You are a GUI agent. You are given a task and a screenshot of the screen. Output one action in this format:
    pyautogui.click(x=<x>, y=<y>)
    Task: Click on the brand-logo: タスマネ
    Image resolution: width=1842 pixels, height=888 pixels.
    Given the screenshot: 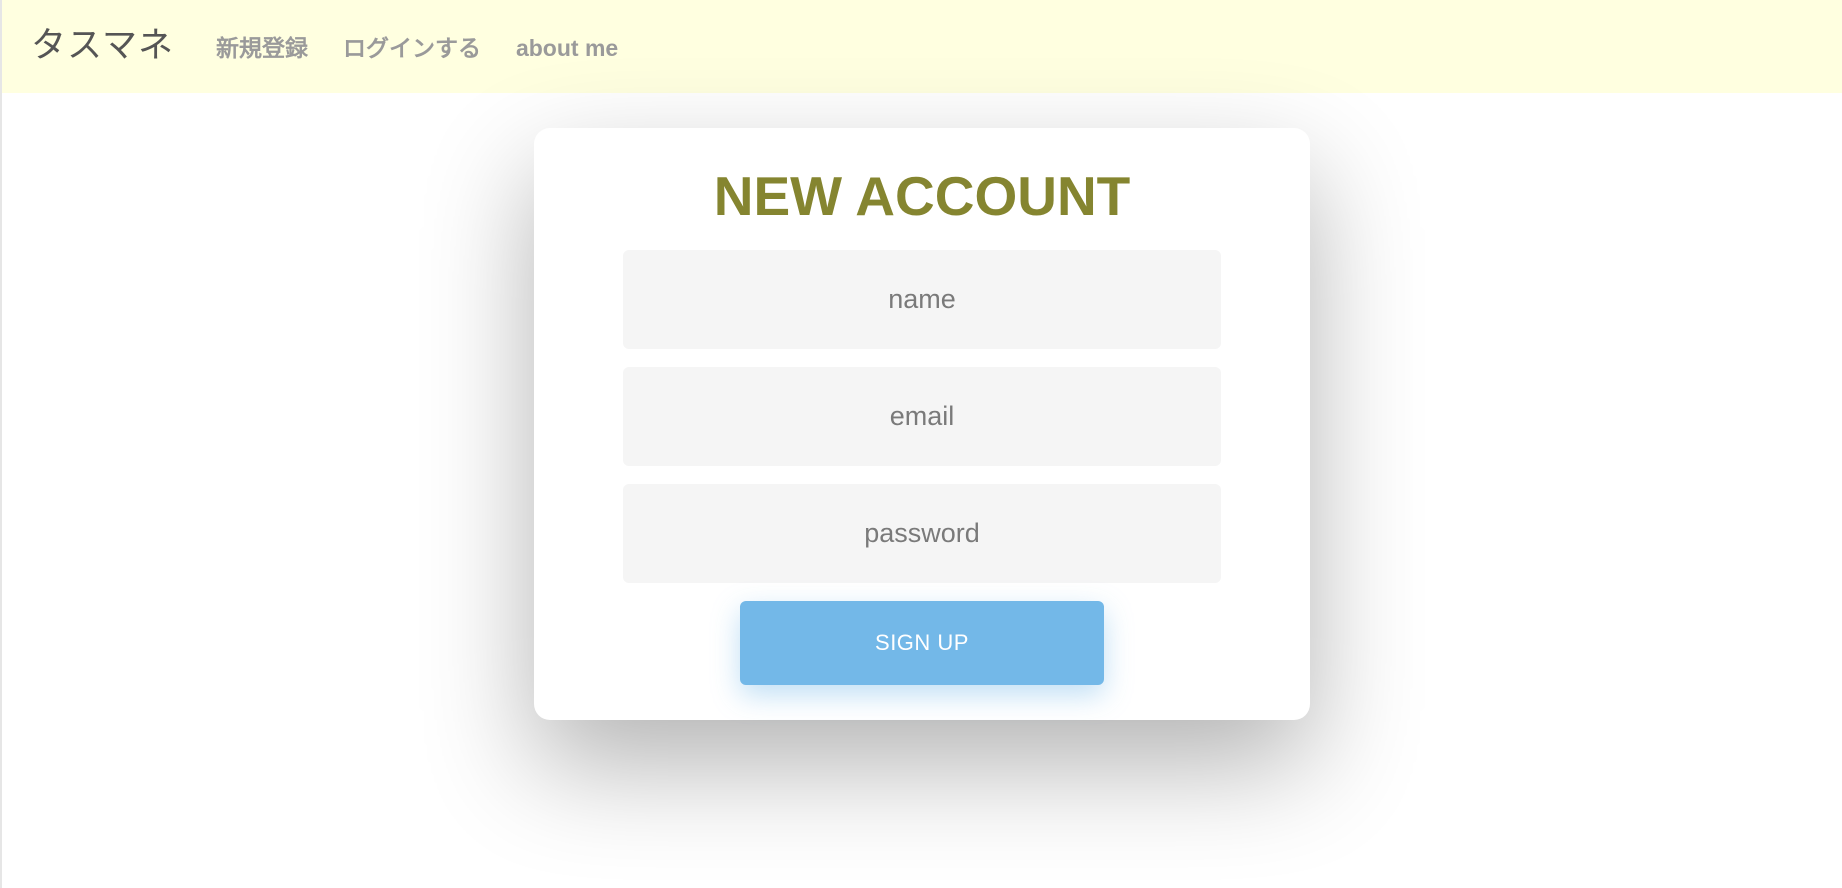 What is the action you would take?
    pyautogui.click(x=102, y=46)
    